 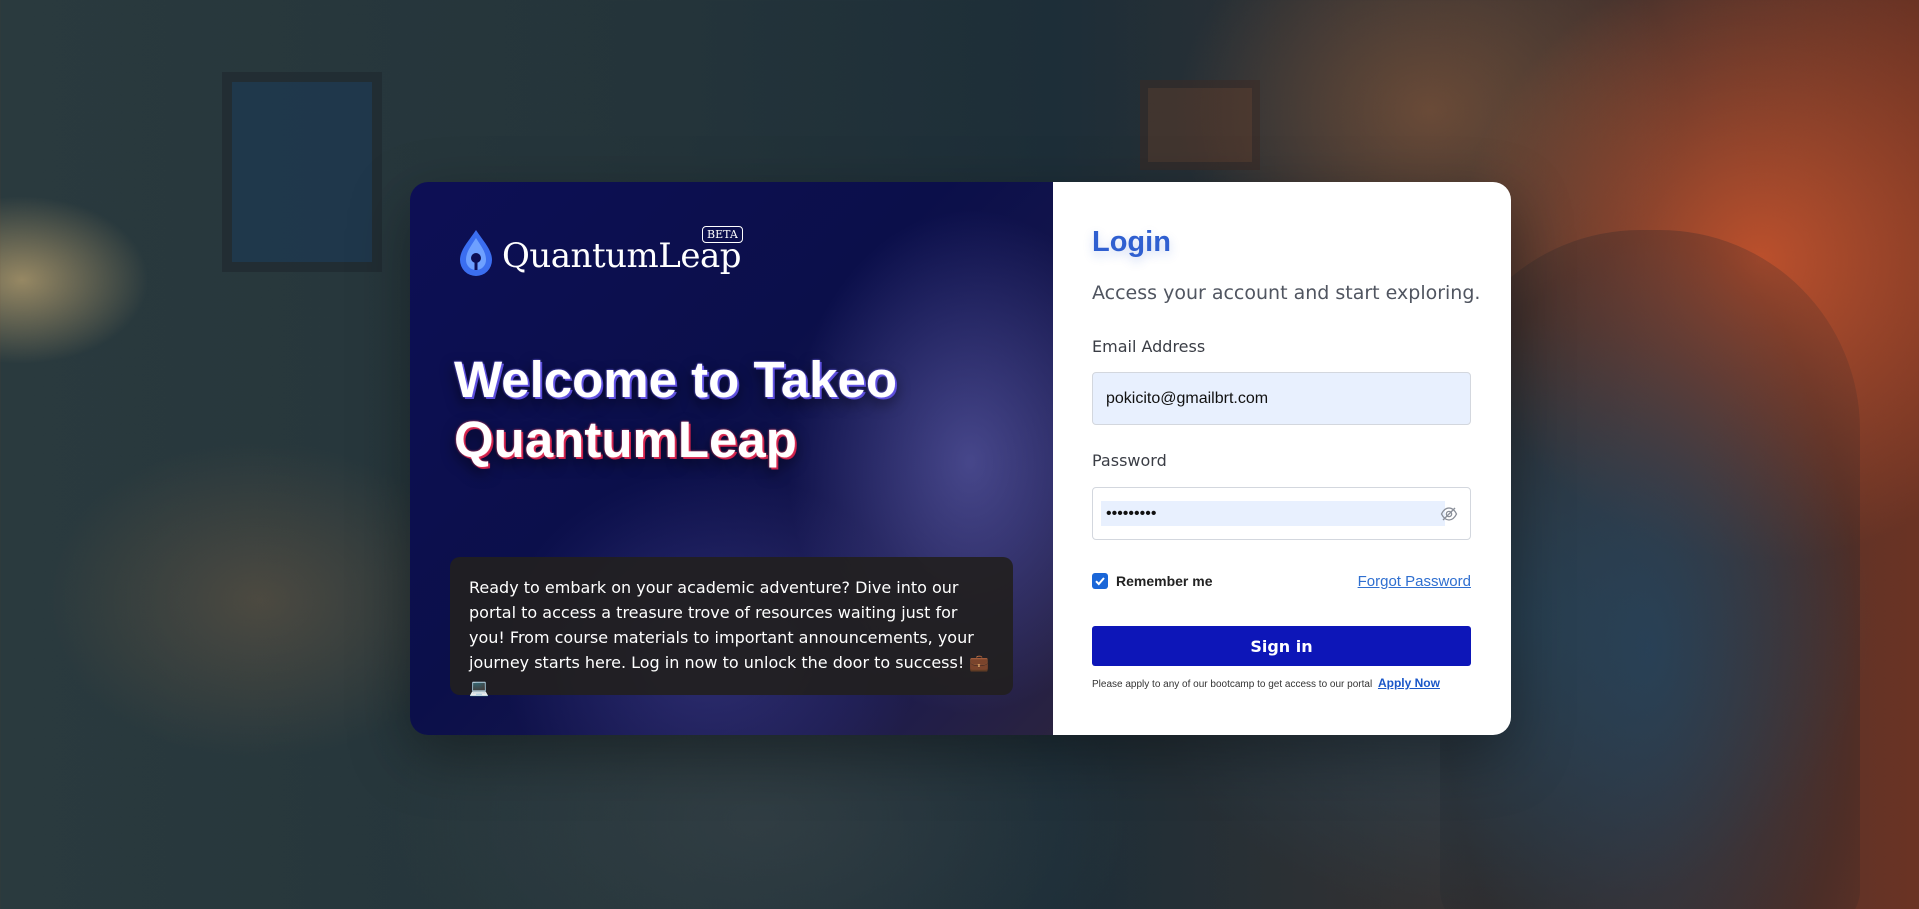 I want to click on welcome-line-2: QuantumLeap, so click(x=625, y=439).